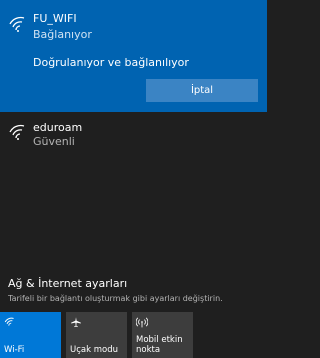 This screenshot has width=320, height=358. I want to click on network-item-eduroam: eduroam Güvenli, so click(133, 132).